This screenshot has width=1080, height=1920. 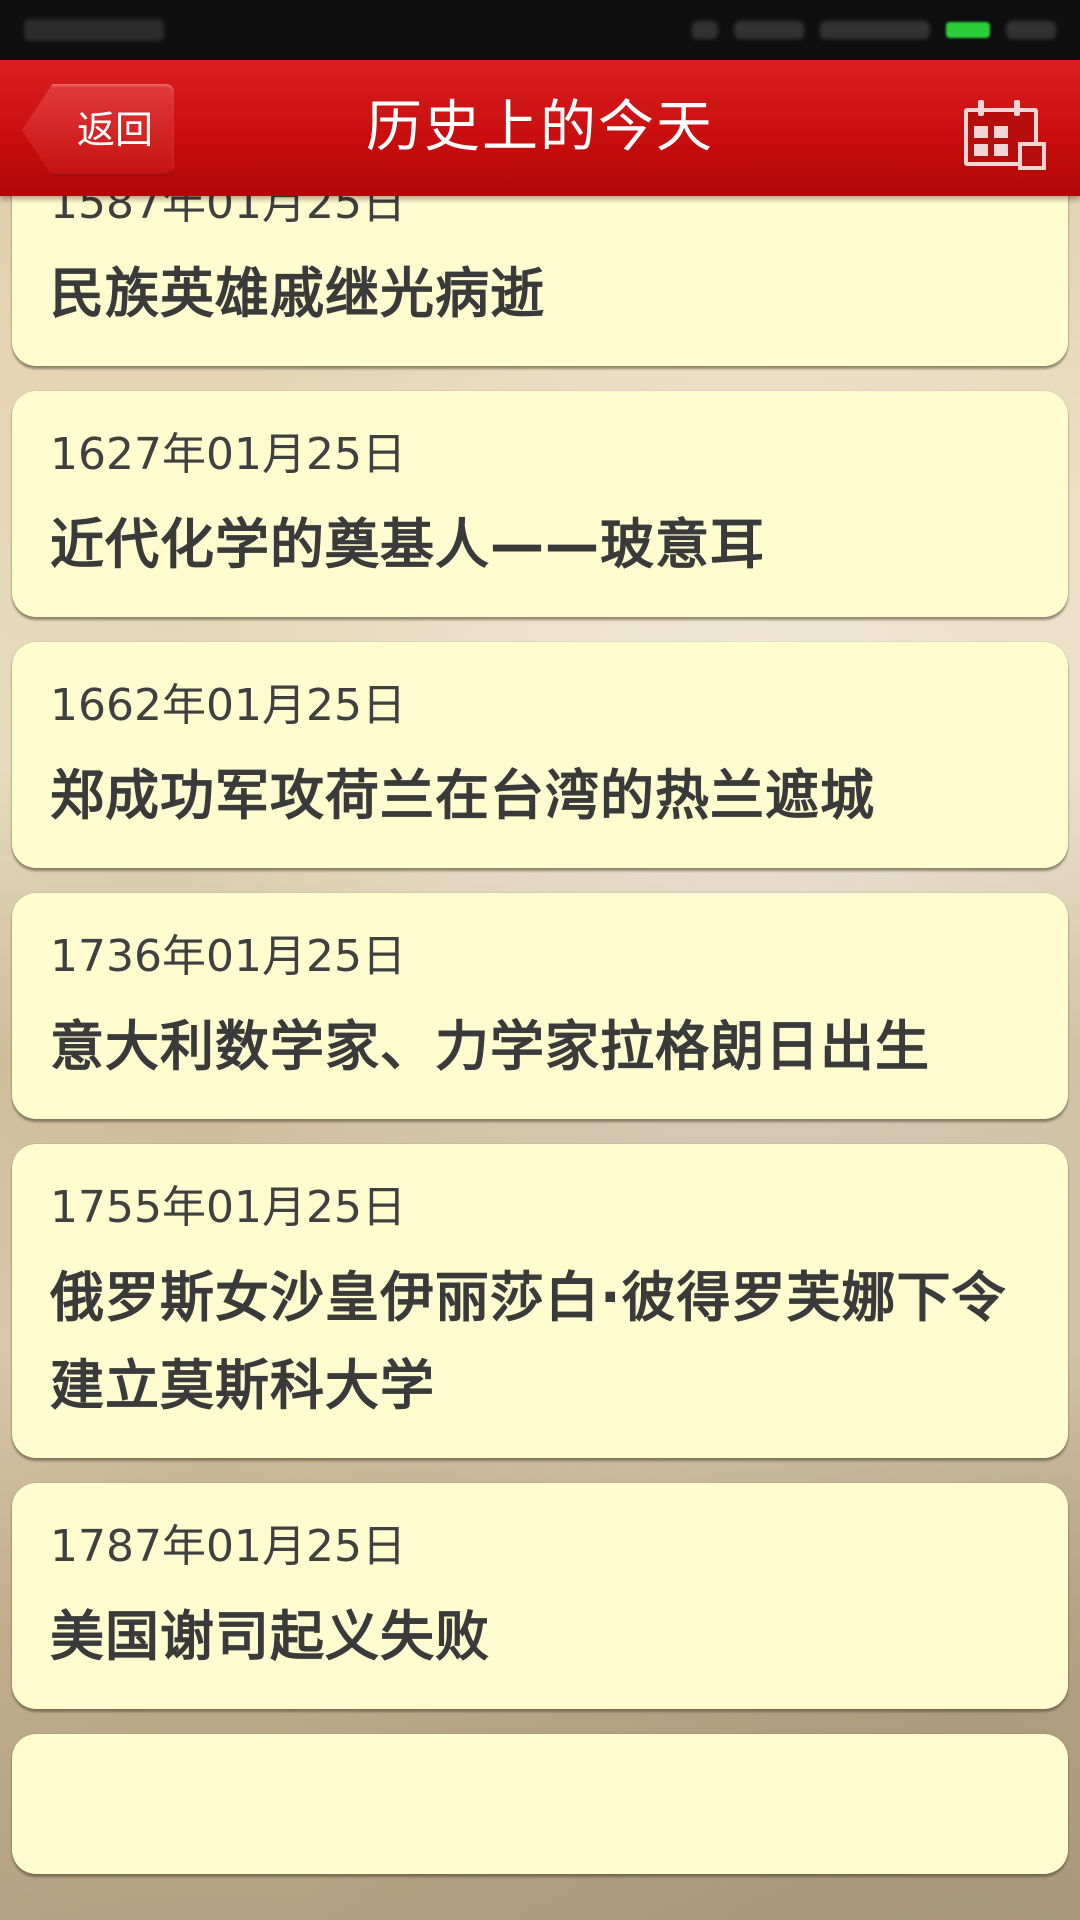 I want to click on status-time-blurred, so click(x=94, y=30).